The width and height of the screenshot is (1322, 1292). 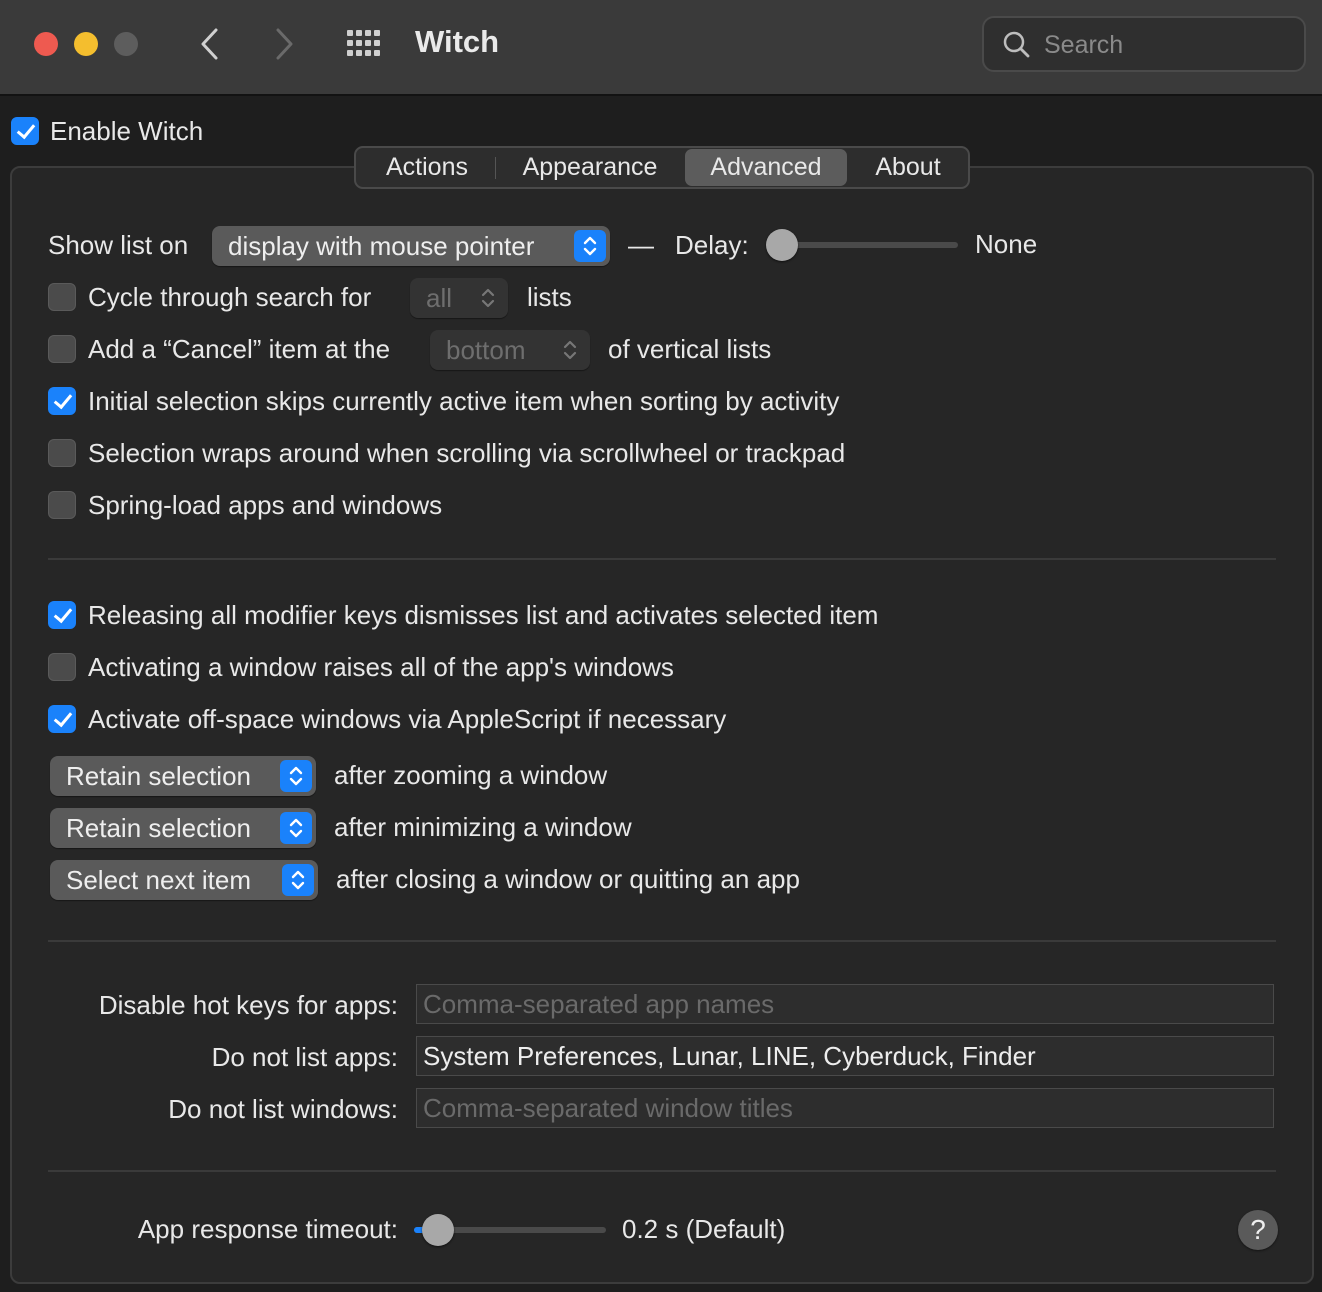 What do you see at coordinates (766, 167) in the screenshot?
I see `tab-advanced: Advanced` at bounding box center [766, 167].